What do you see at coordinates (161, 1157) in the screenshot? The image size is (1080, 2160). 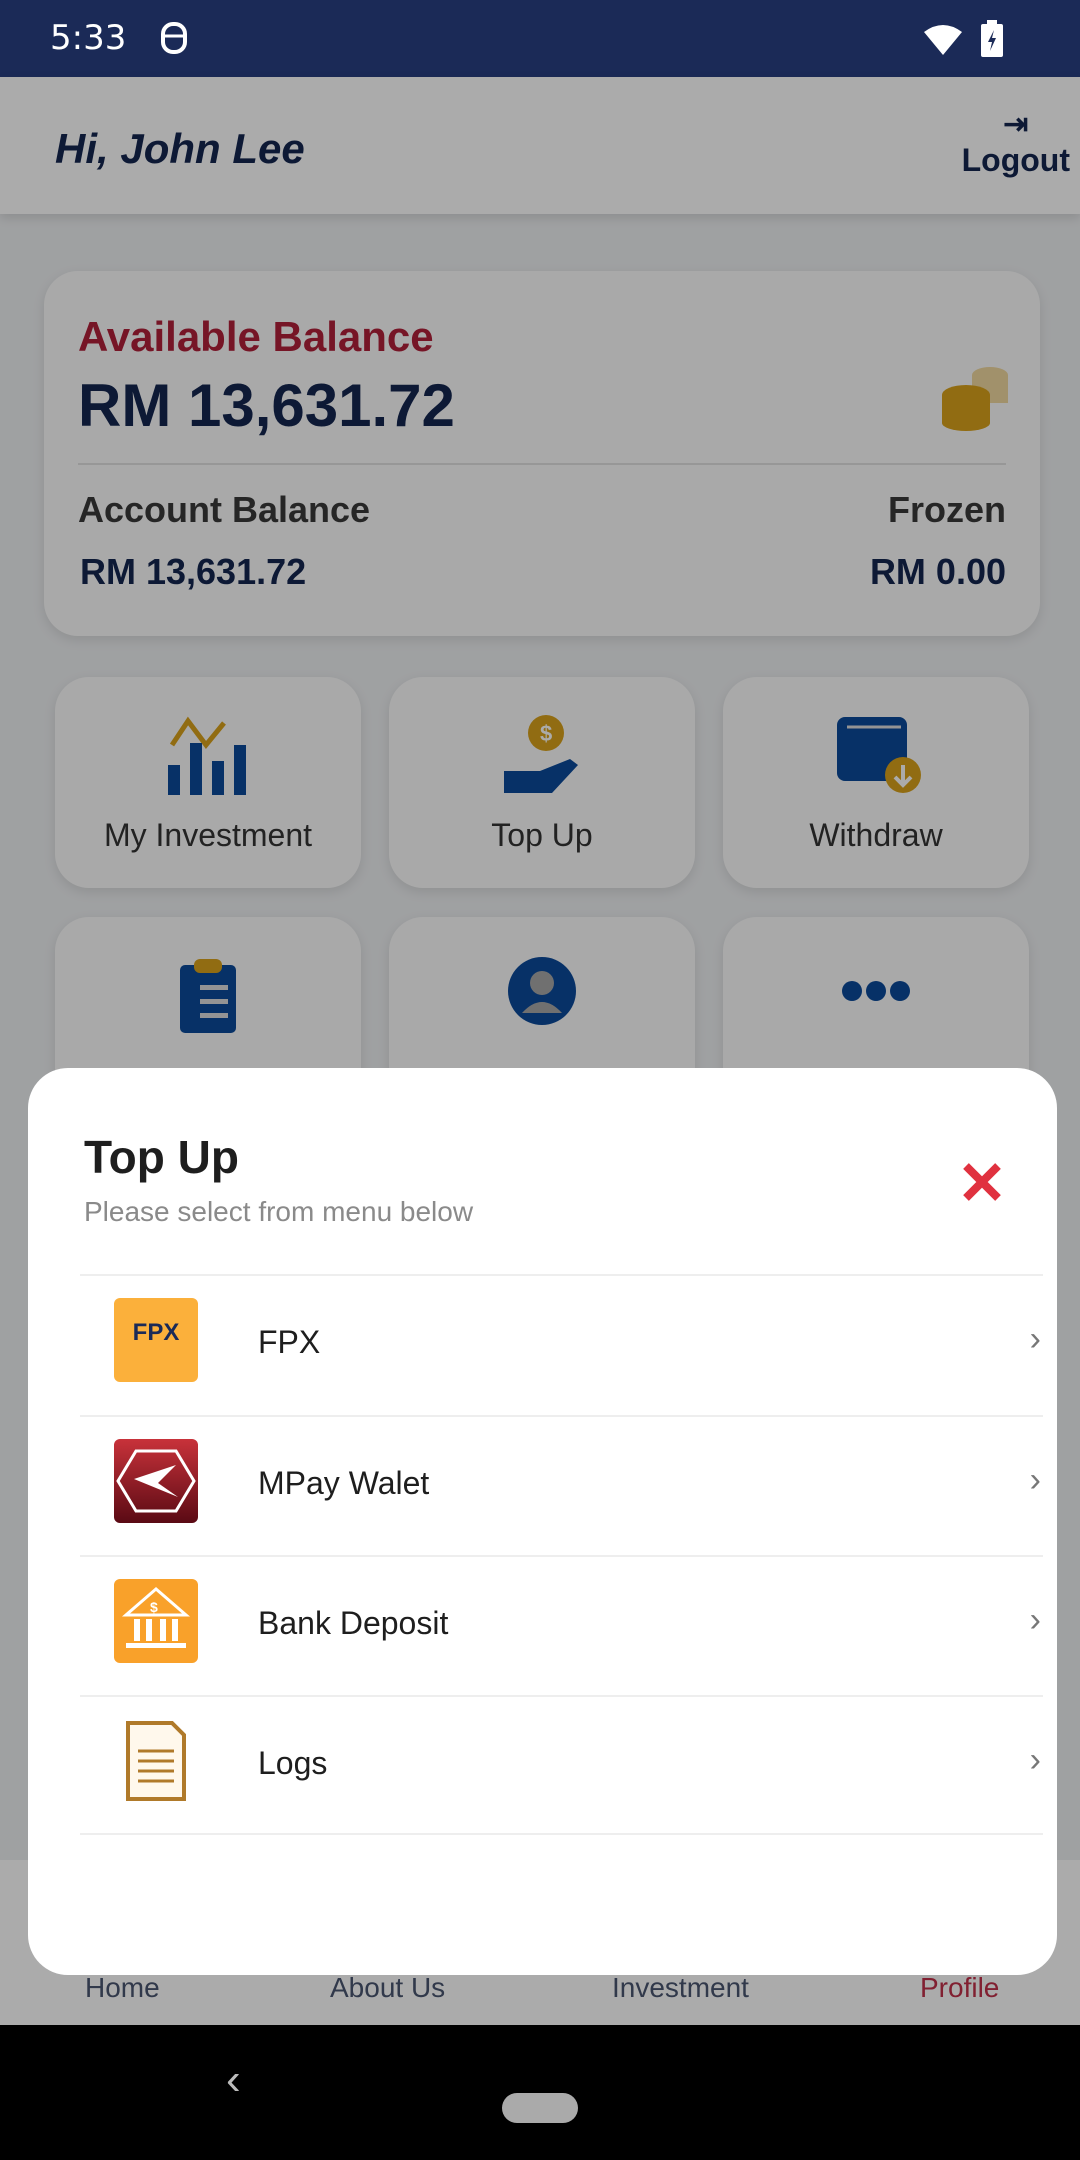 I see `sheet-title: Top Up` at bounding box center [161, 1157].